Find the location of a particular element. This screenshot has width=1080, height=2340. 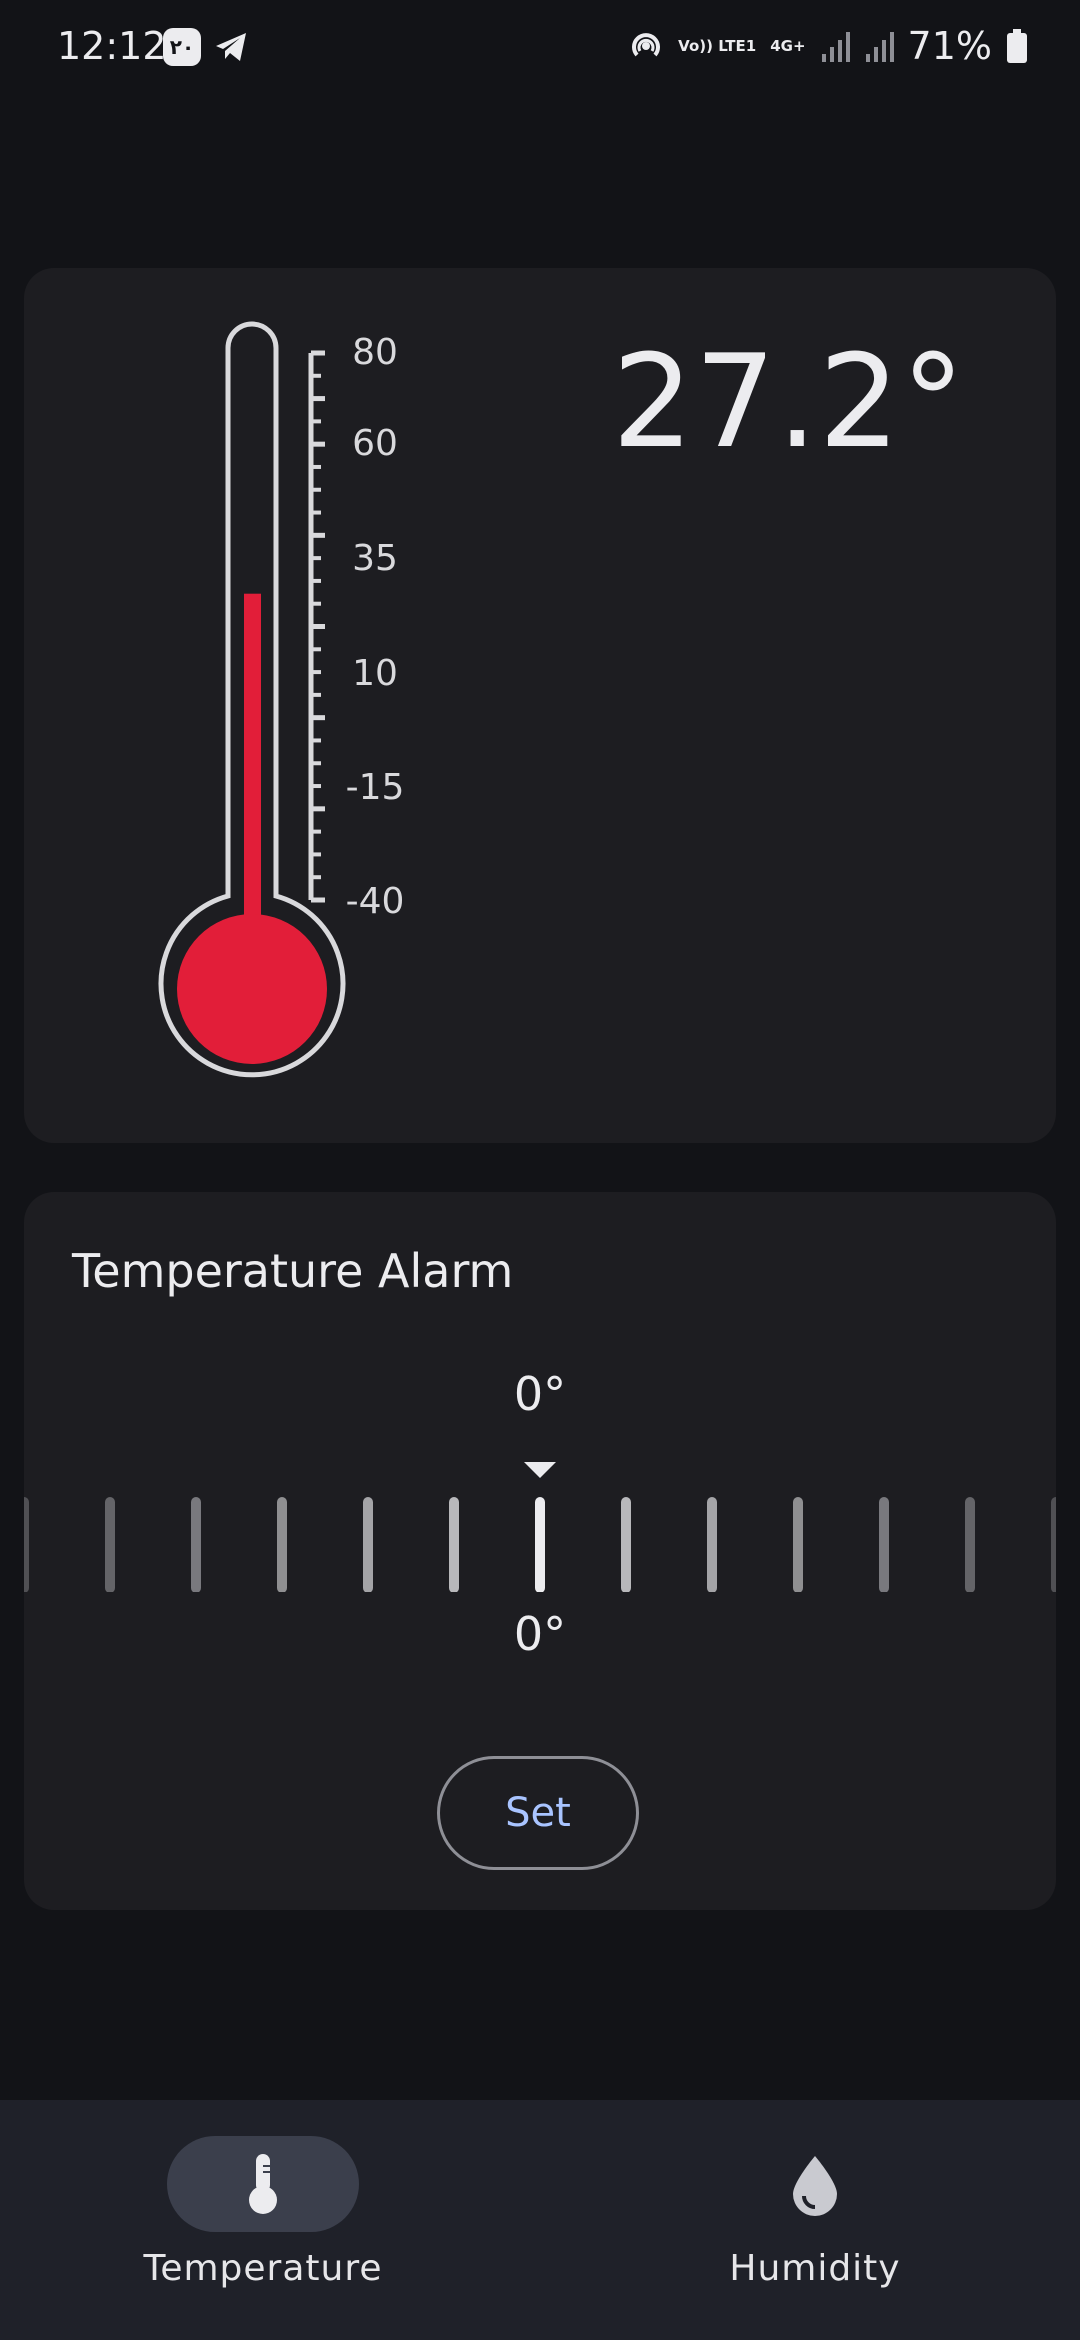

droplet-icon is located at coordinates (815, 2186).